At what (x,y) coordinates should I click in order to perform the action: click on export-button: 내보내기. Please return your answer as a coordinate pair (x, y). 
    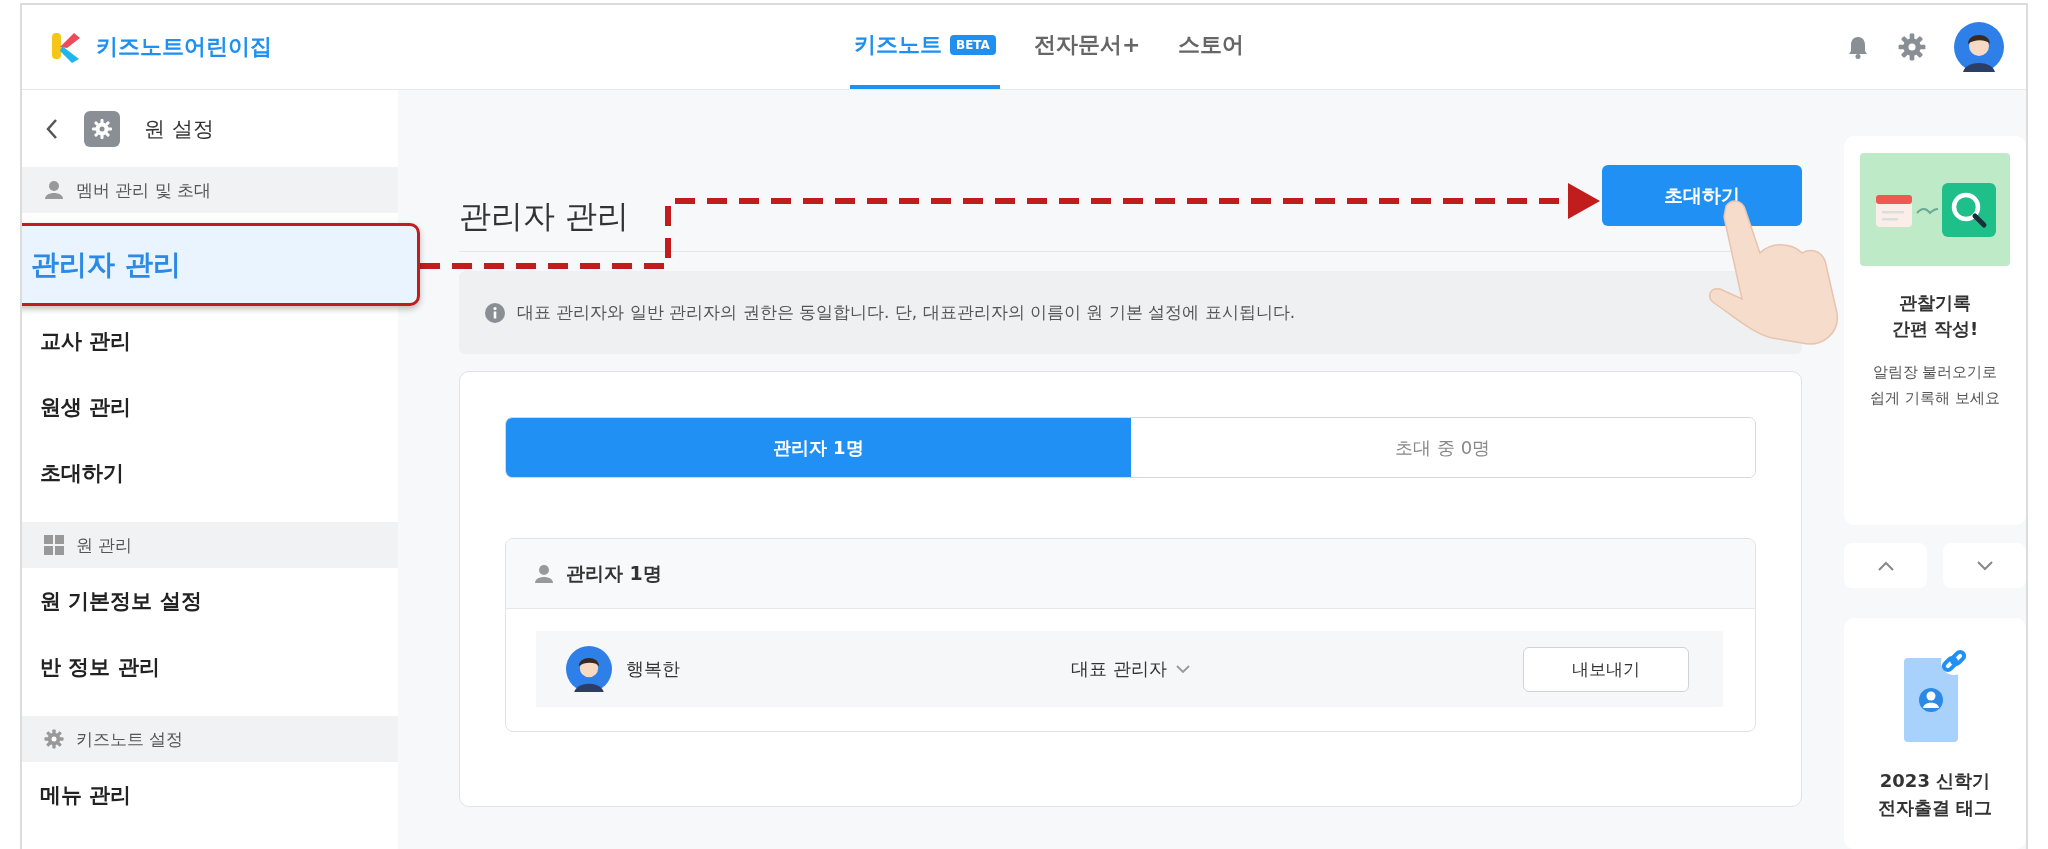
    Looking at the image, I should click on (1606, 669).